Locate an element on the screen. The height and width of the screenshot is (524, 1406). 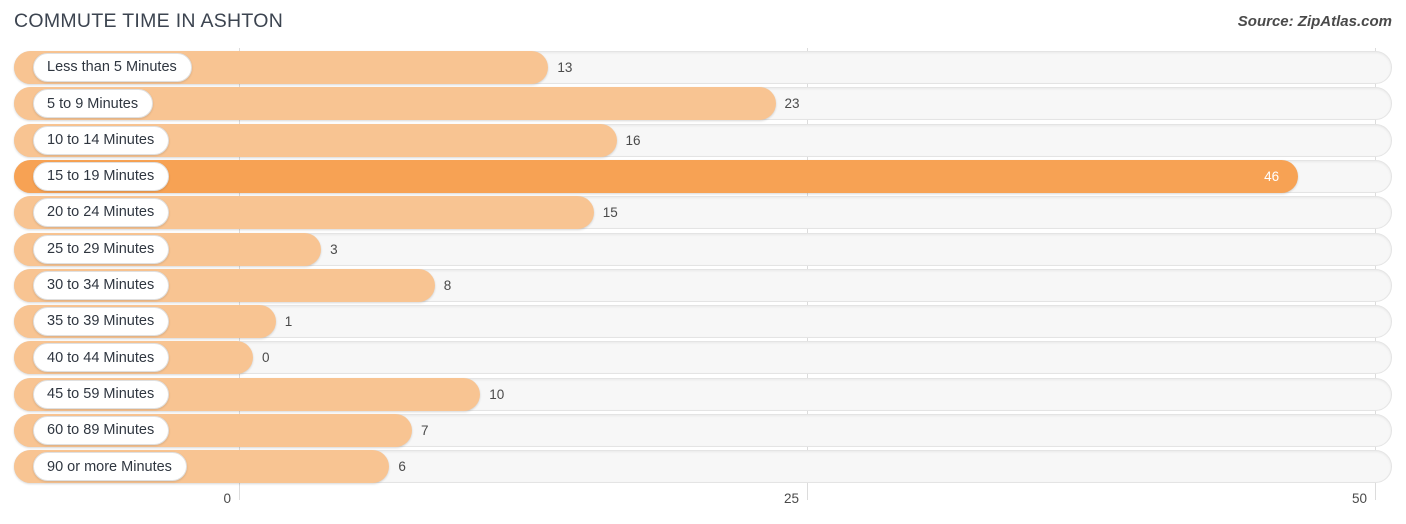
bar-value-label: 16 is located at coordinates (633, 140).